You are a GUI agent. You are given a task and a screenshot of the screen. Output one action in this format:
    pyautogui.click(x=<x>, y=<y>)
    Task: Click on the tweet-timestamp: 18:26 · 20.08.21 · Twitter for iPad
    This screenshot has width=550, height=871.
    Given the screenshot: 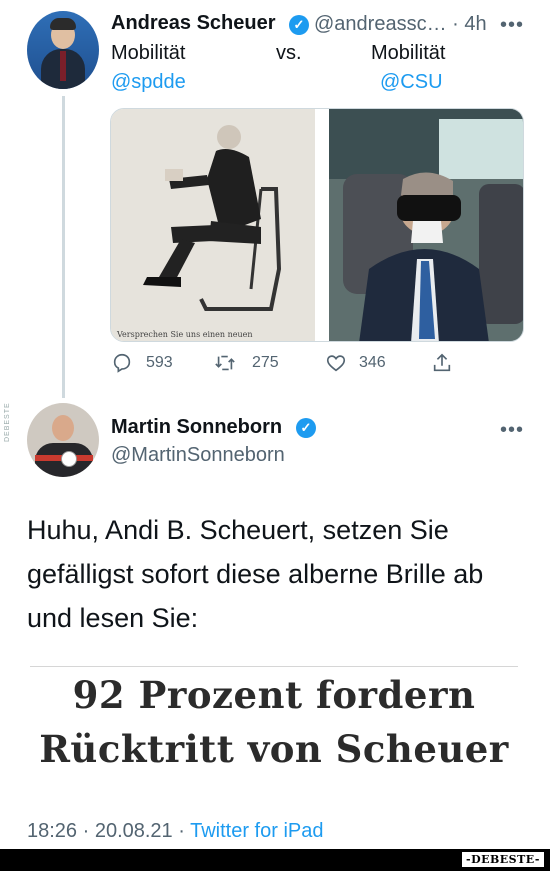 What is the action you would take?
    pyautogui.click(x=175, y=831)
    